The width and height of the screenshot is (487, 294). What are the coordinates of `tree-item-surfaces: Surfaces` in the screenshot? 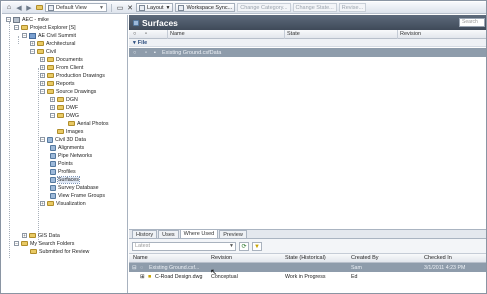 It's located at (65, 179).